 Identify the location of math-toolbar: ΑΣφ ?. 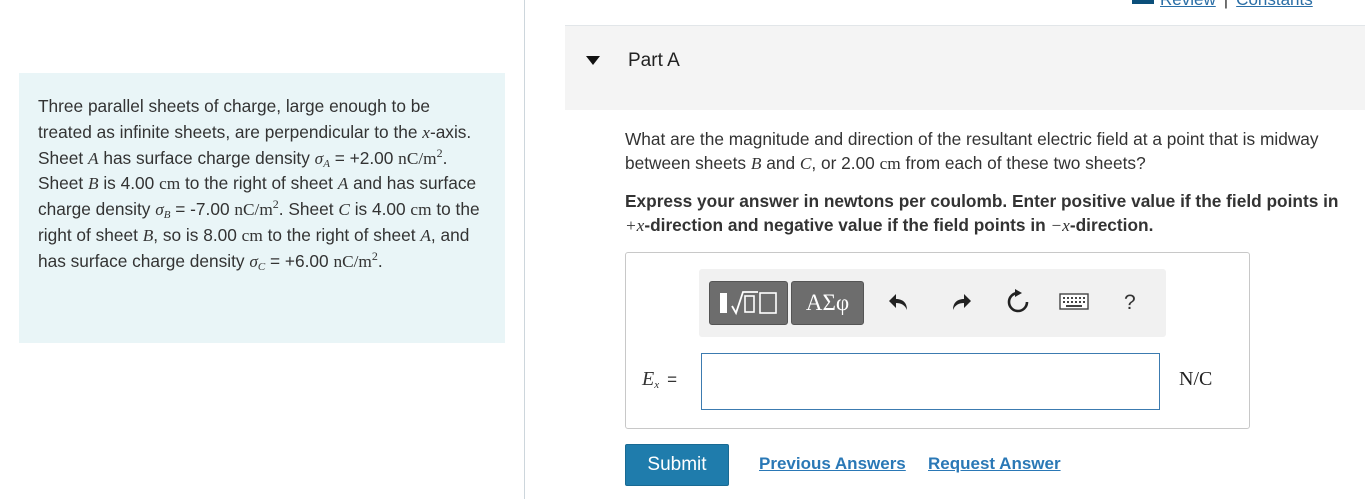
(932, 303).